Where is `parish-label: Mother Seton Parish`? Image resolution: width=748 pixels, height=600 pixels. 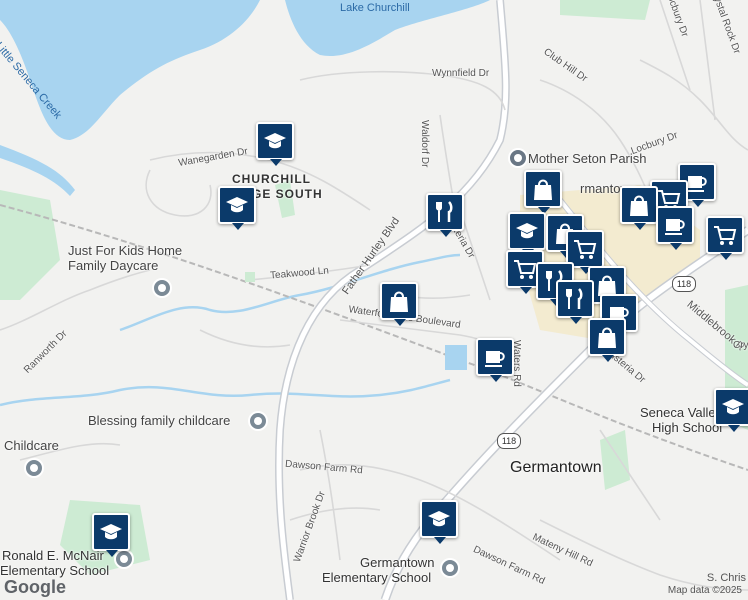 parish-label: Mother Seton Parish is located at coordinates (587, 158).